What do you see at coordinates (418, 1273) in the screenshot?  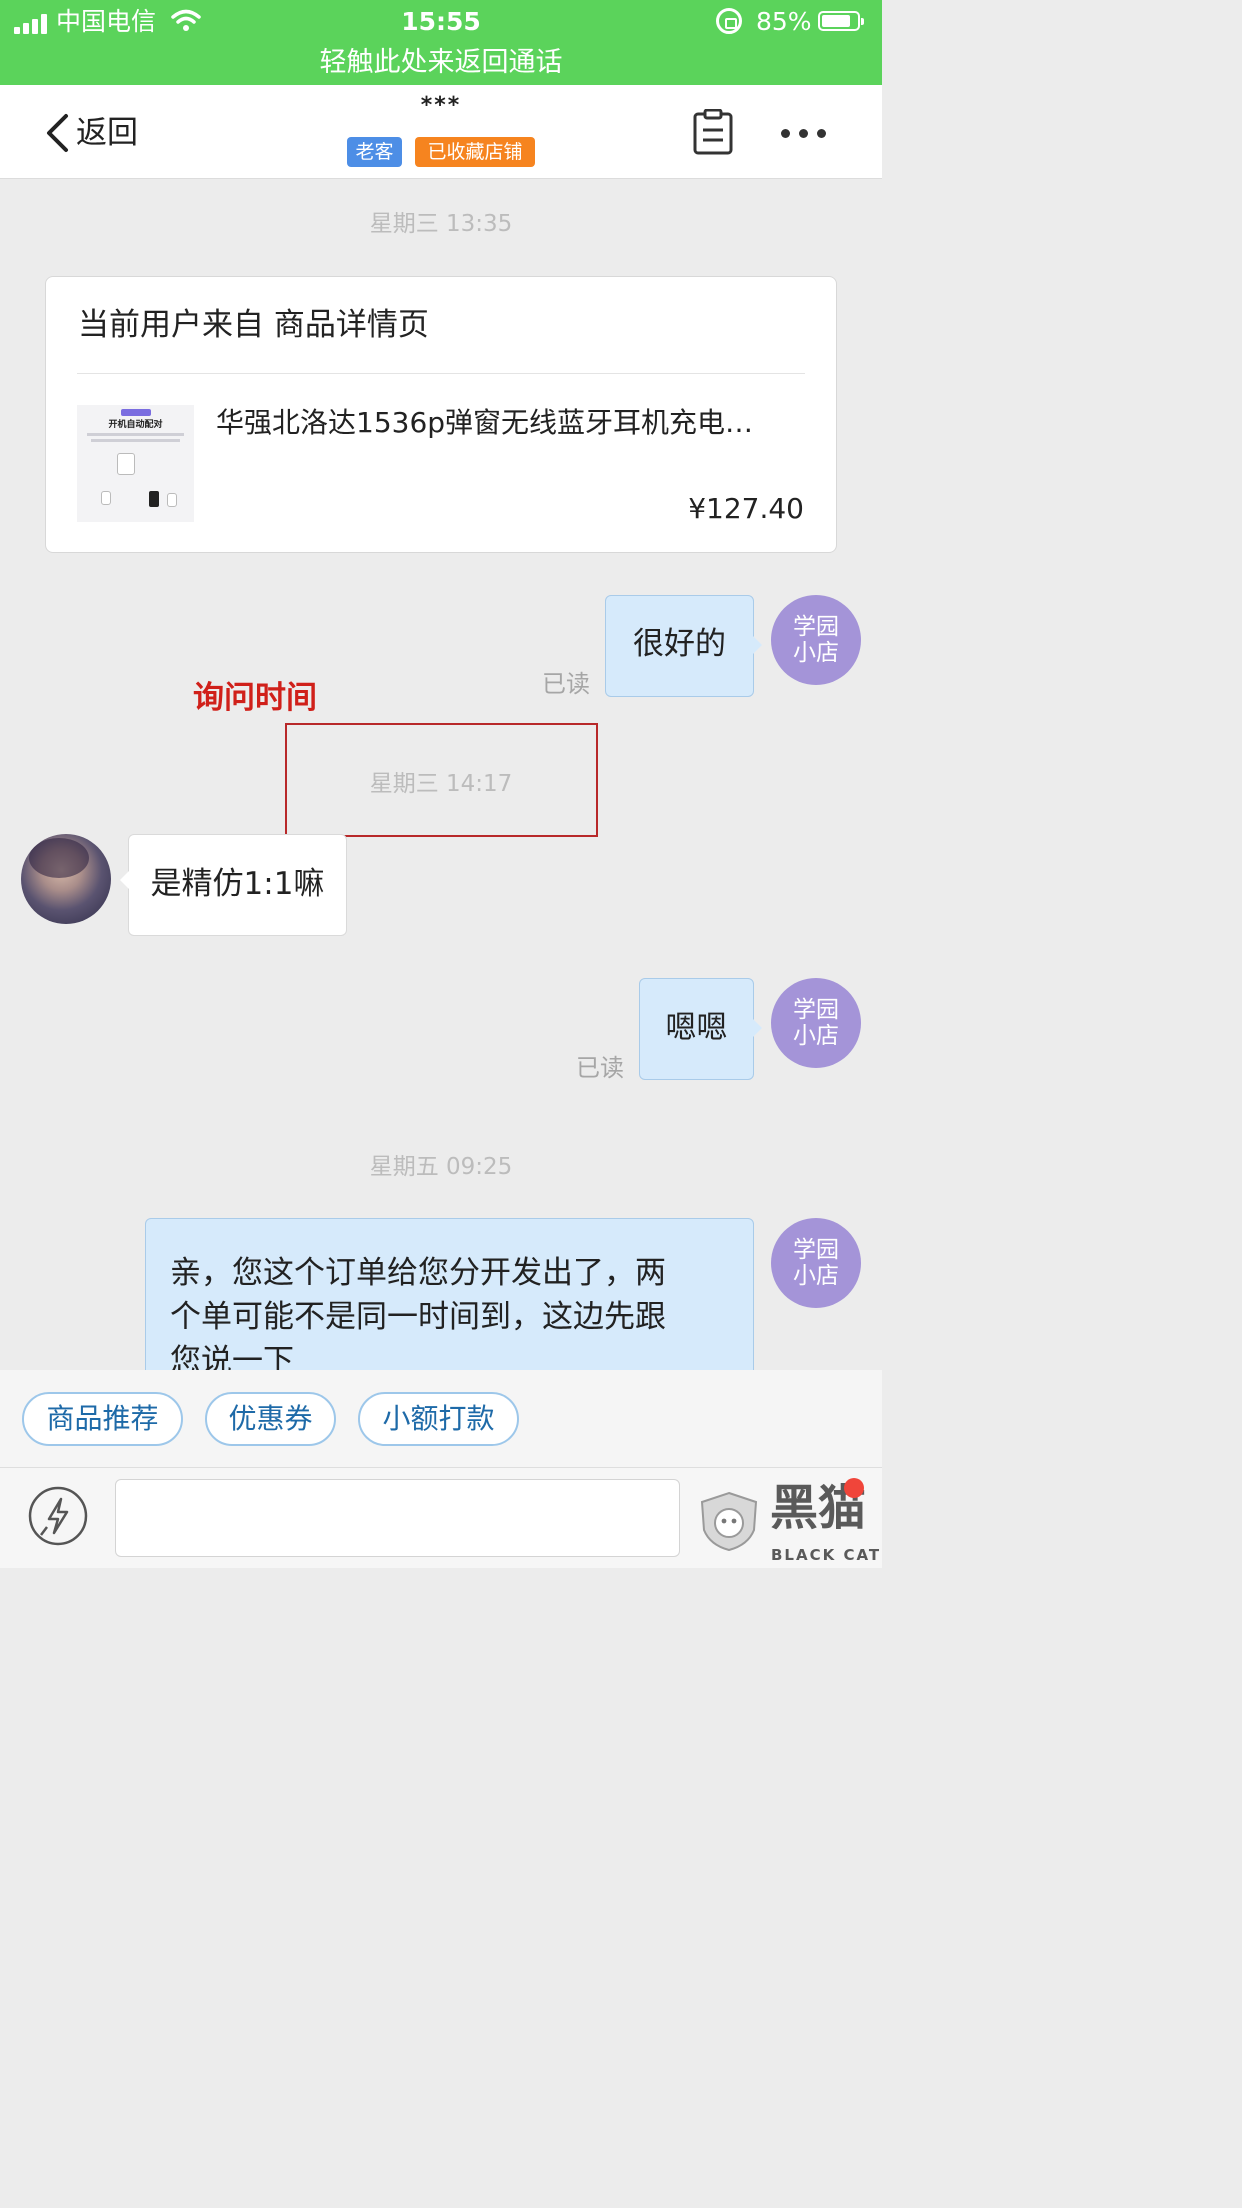 I see `message-line: 亲，您这个订单给您分开发出了，两` at bounding box center [418, 1273].